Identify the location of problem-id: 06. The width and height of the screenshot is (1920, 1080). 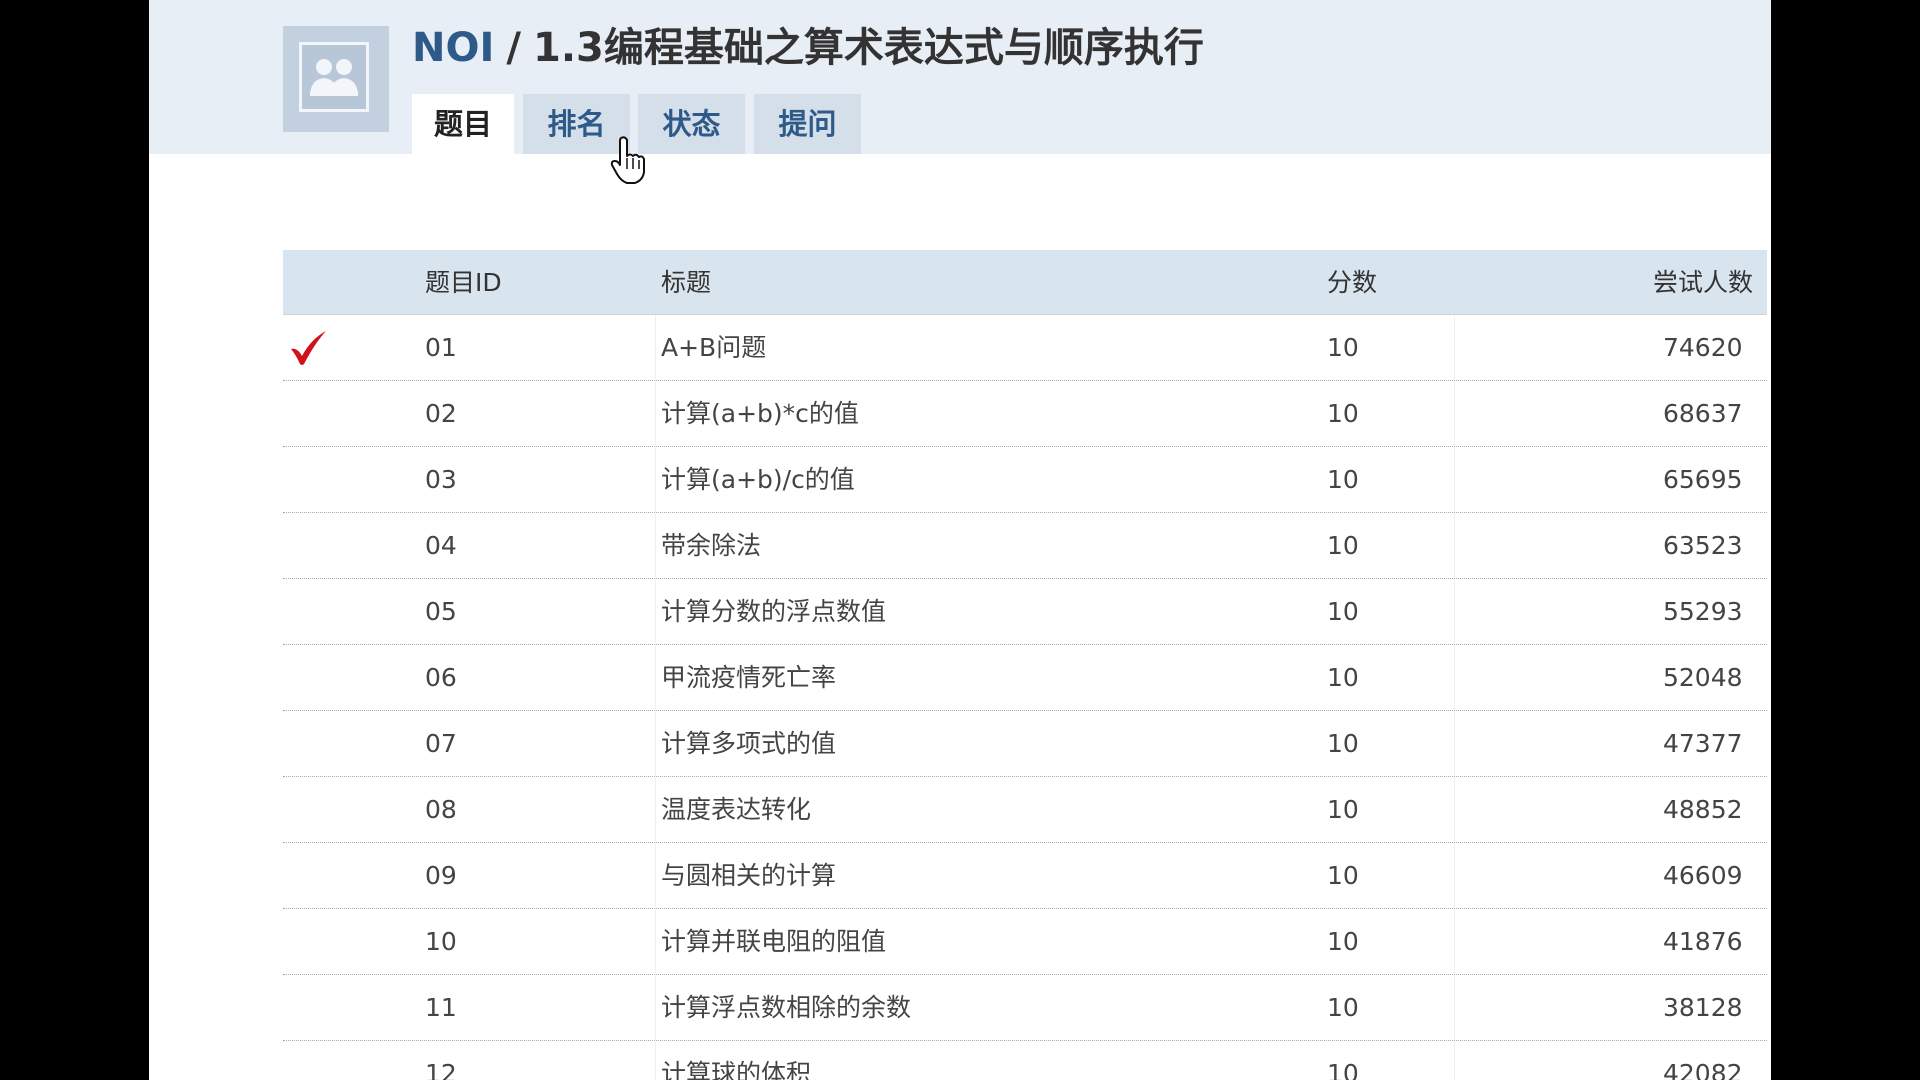
(441, 677).